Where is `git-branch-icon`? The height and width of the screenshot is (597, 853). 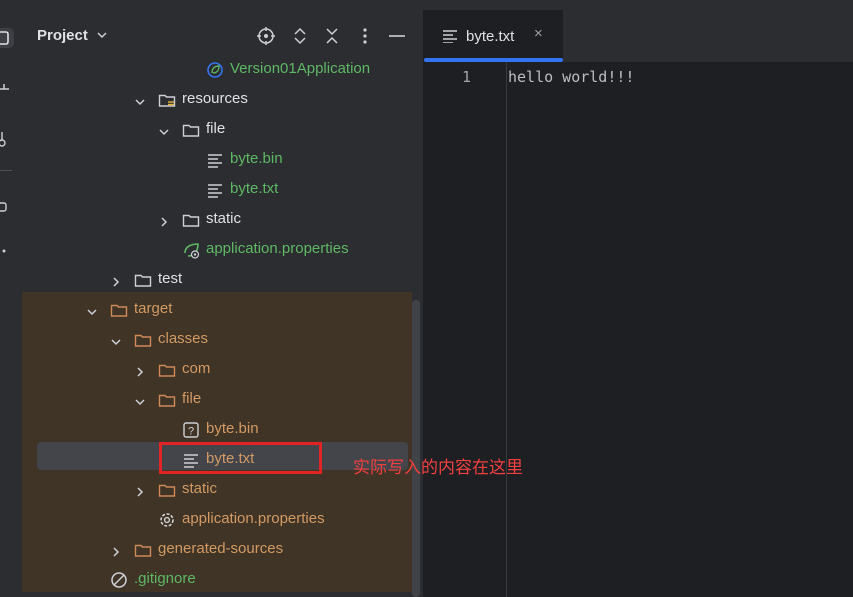 git-branch-icon is located at coordinates (11, 139).